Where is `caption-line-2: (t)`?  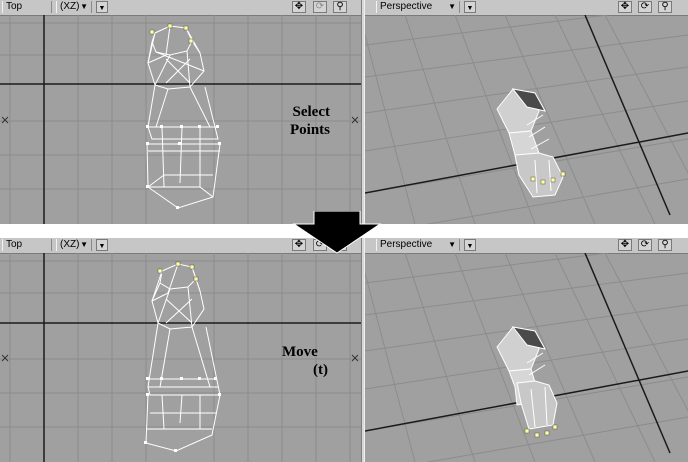
caption-line-2: (t) is located at coordinates (320, 370).